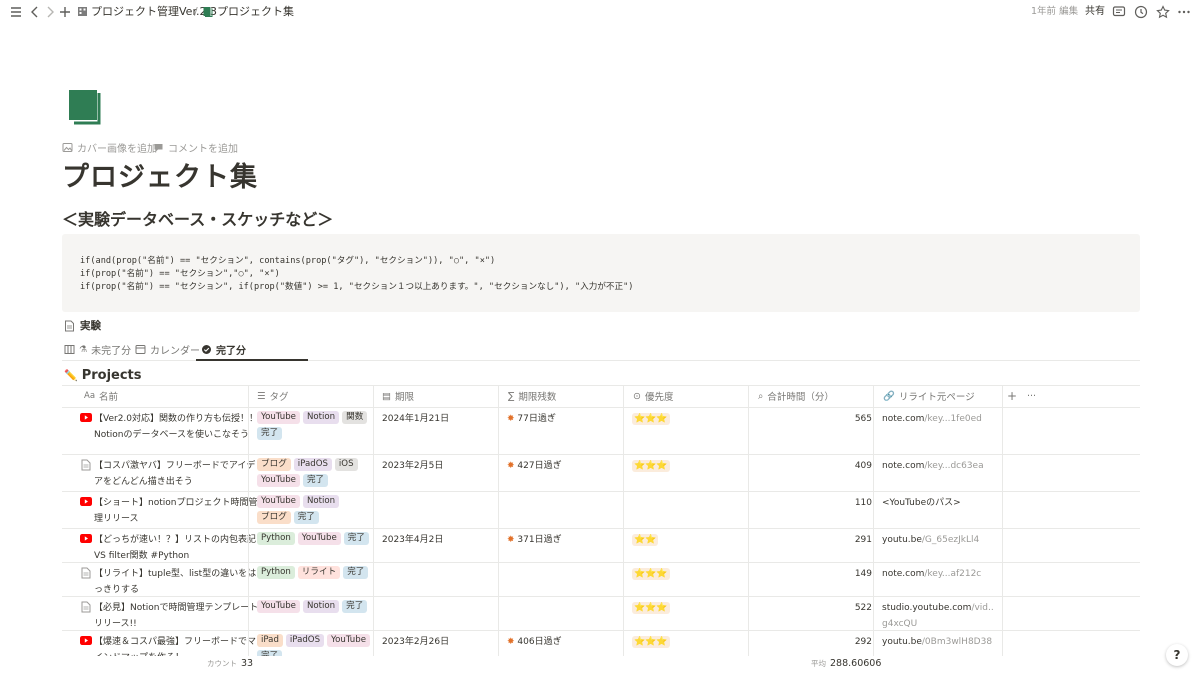 This screenshot has width=1200, height=675. Describe the element at coordinates (270, 640) in the screenshot. I see `tag-chip: iPad` at that location.